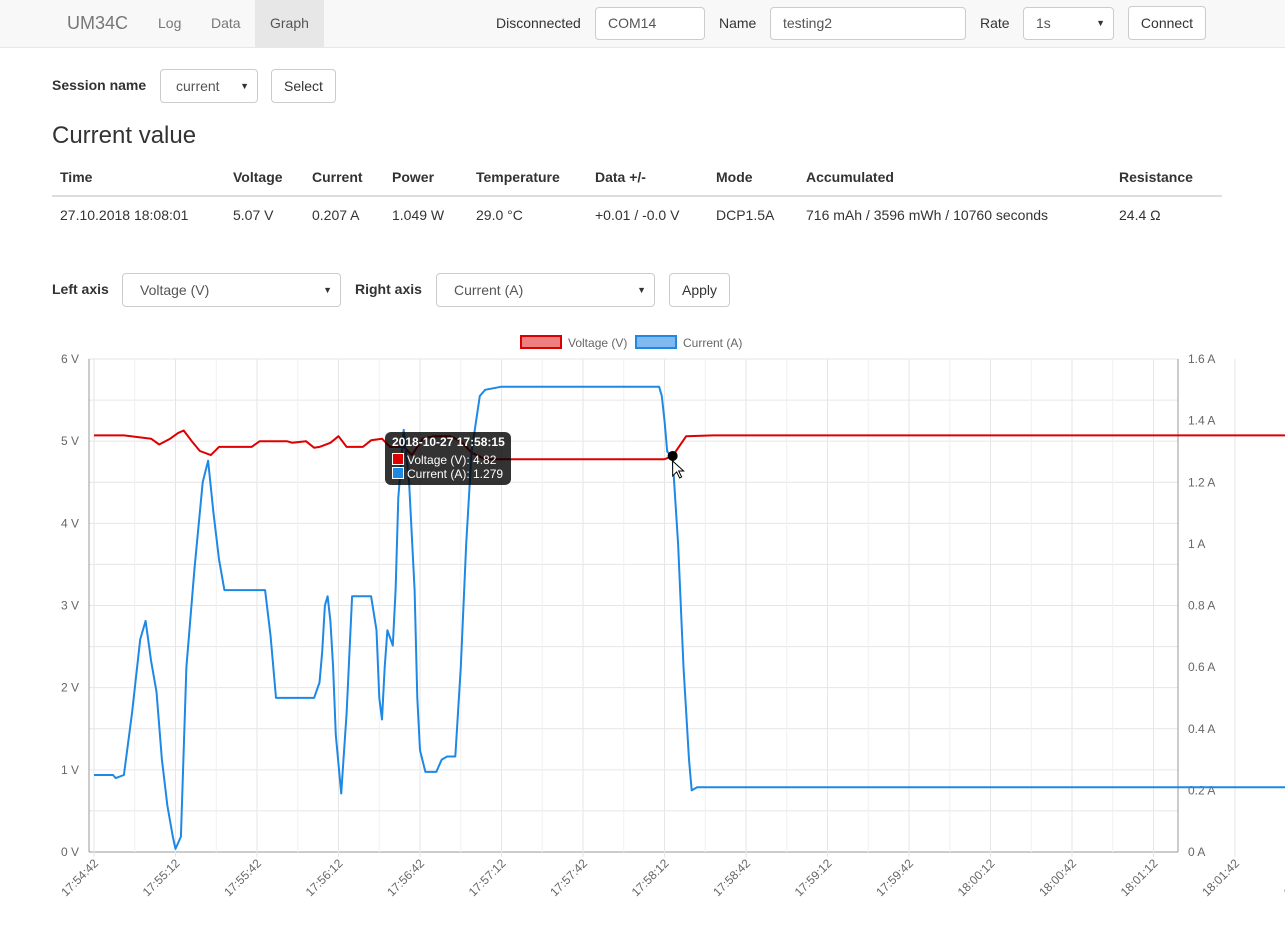  I want to click on col-header-mode: Mode, so click(734, 177).